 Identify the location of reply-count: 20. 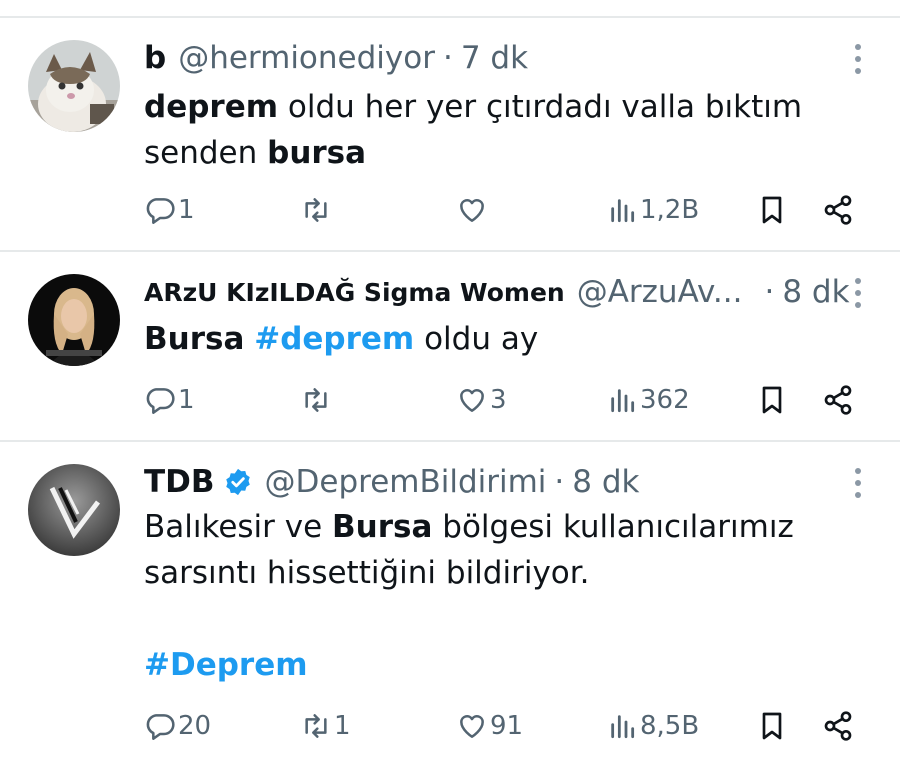
(195, 726).